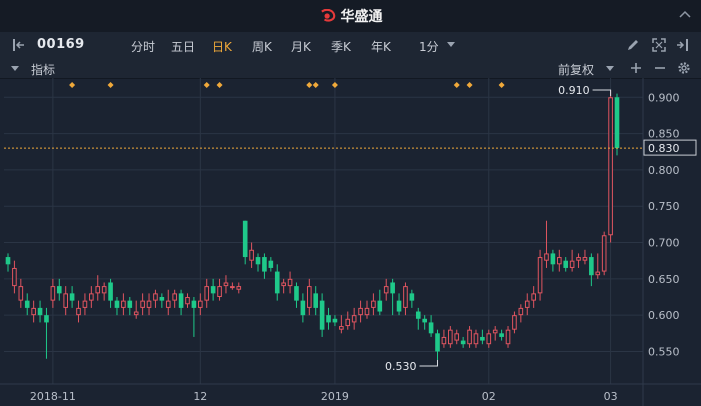  Describe the element at coordinates (664, 224) in the screenshot. I see `y-axis: 0.900 0.850 0.800 0.750 0.700 0.650 0.600 0.550` at that location.